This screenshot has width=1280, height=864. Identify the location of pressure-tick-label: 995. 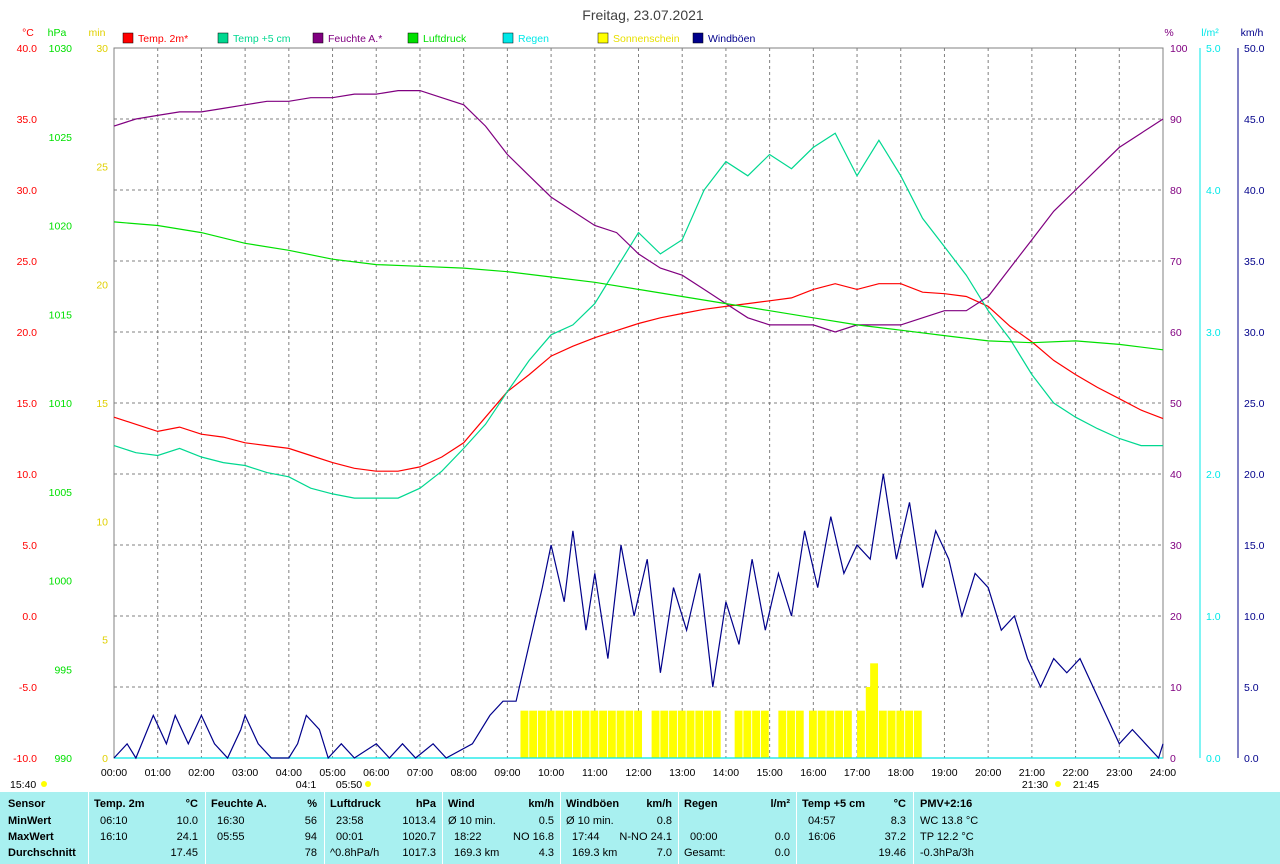
(63, 670).